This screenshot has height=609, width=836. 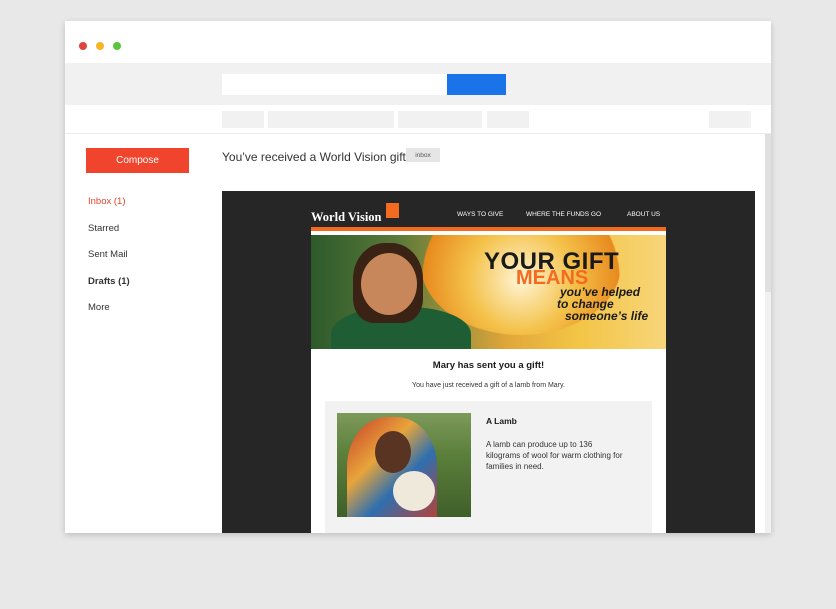 I want to click on logo-mark-icon, so click(x=392, y=210).